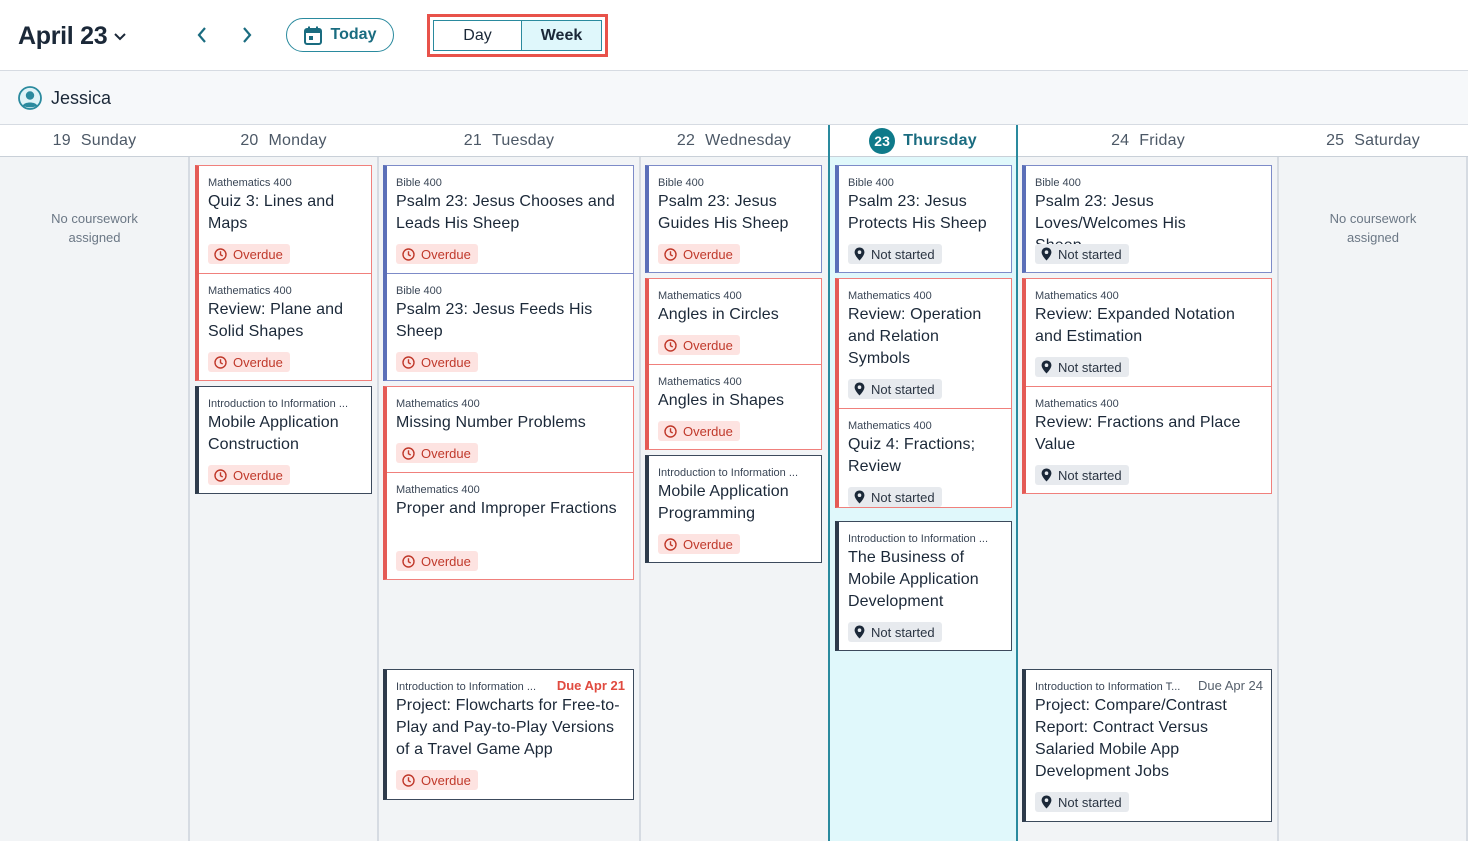 This screenshot has width=1468, height=841. What do you see at coordinates (63, 35) in the screenshot?
I see `date-title: April 23` at bounding box center [63, 35].